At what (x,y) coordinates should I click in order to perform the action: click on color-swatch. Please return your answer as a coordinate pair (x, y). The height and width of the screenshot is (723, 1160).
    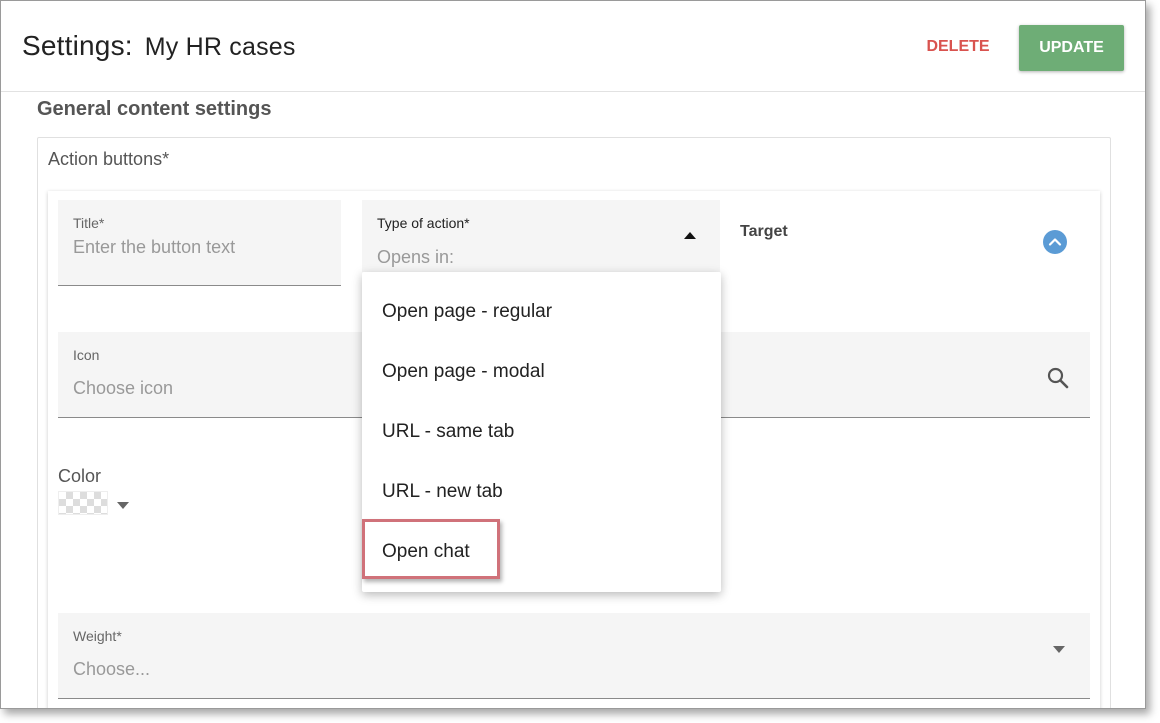
    Looking at the image, I should click on (83, 503).